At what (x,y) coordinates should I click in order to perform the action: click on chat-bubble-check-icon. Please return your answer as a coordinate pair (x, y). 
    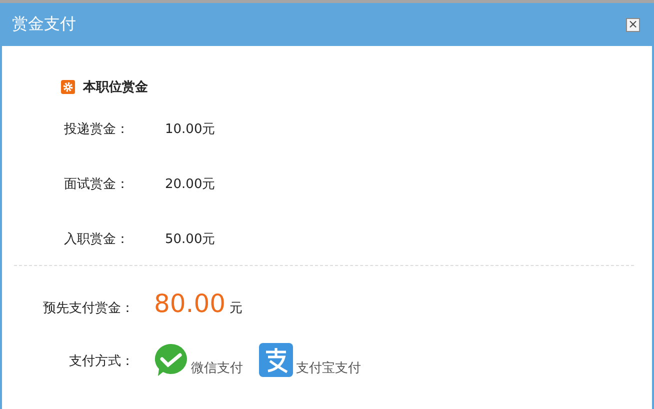
    Looking at the image, I should click on (171, 360).